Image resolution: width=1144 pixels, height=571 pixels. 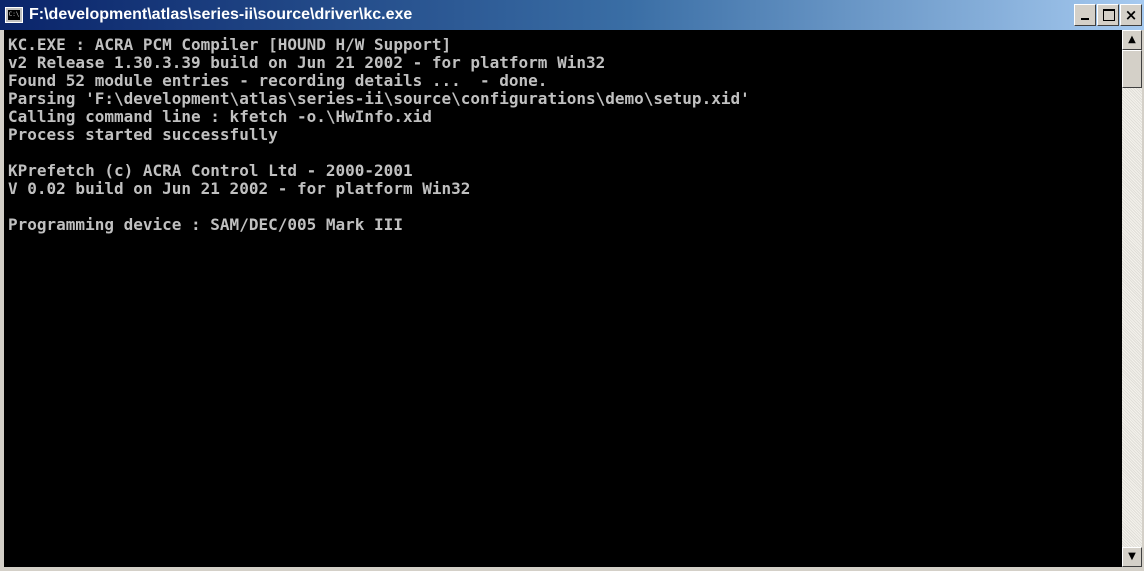 I want to click on vertical-scrollbar: ▲ ▼, so click(x=1132, y=298).